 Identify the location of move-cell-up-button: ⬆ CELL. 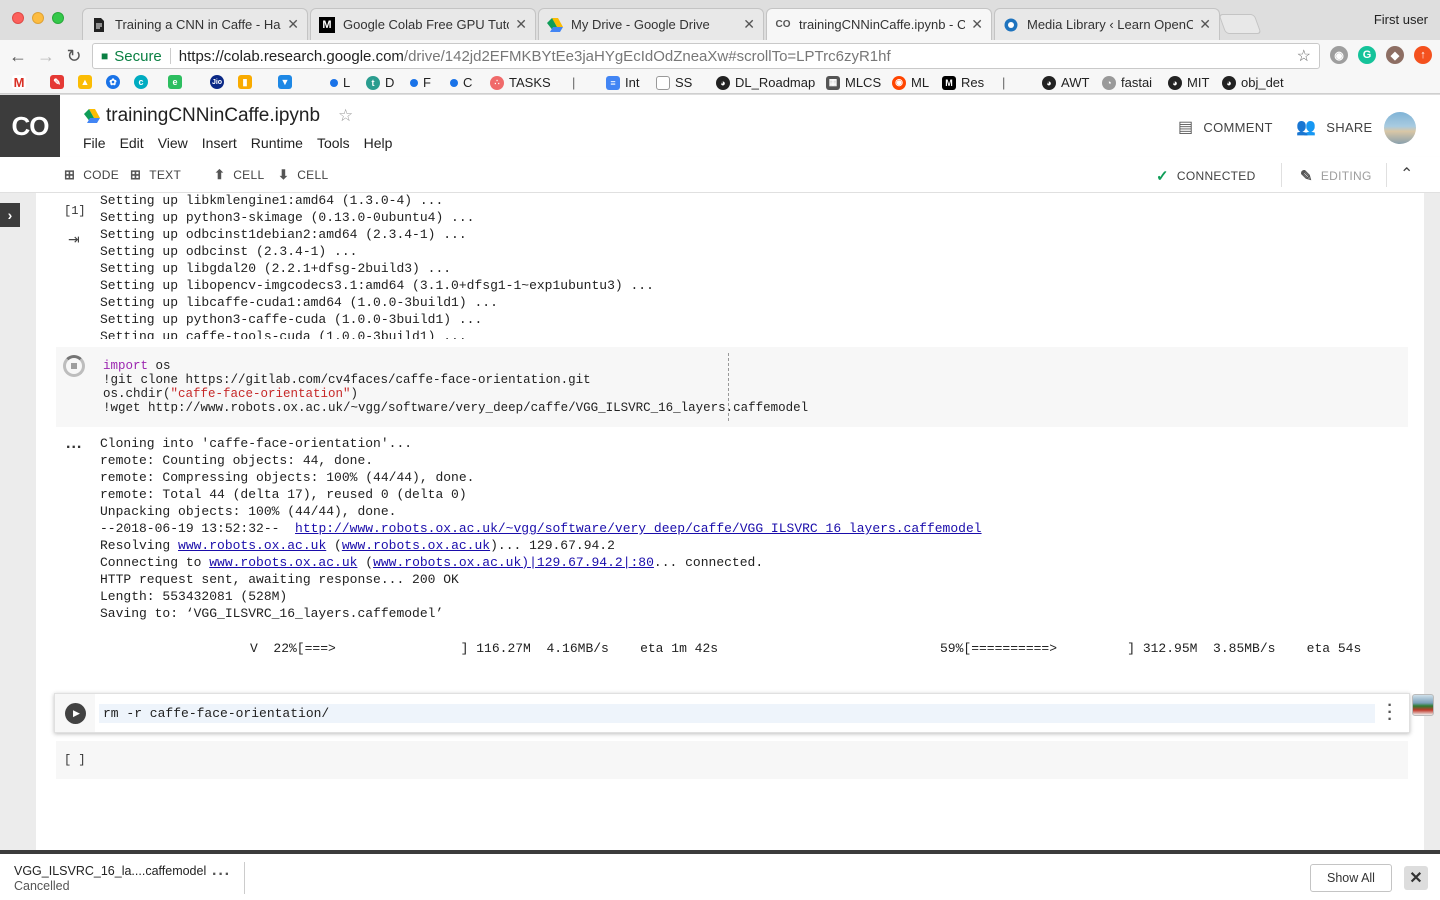
(239, 175).